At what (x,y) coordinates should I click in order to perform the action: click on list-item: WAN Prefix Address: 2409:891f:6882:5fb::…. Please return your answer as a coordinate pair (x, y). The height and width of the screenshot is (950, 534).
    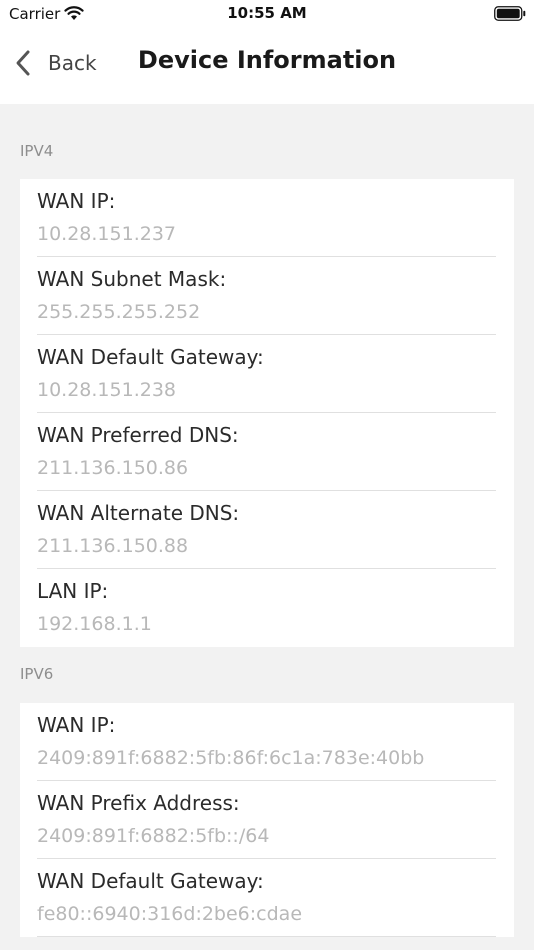
    Looking at the image, I should click on (266, 820).